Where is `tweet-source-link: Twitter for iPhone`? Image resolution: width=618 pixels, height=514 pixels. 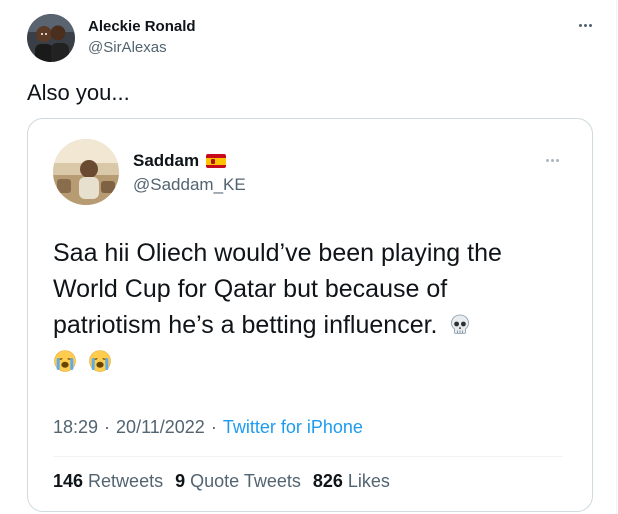 tweet-source-link: Twitter for iPhone is located at coordinates (293, 427).